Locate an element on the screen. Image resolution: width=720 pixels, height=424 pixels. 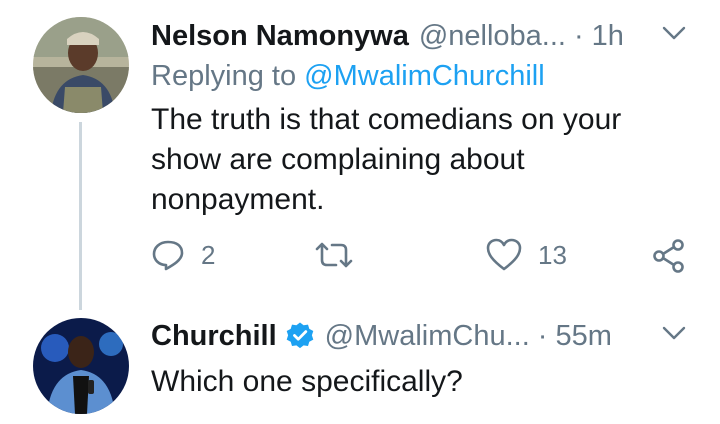
tweet-actions: 2 13 is located at coordinates (423, 258).